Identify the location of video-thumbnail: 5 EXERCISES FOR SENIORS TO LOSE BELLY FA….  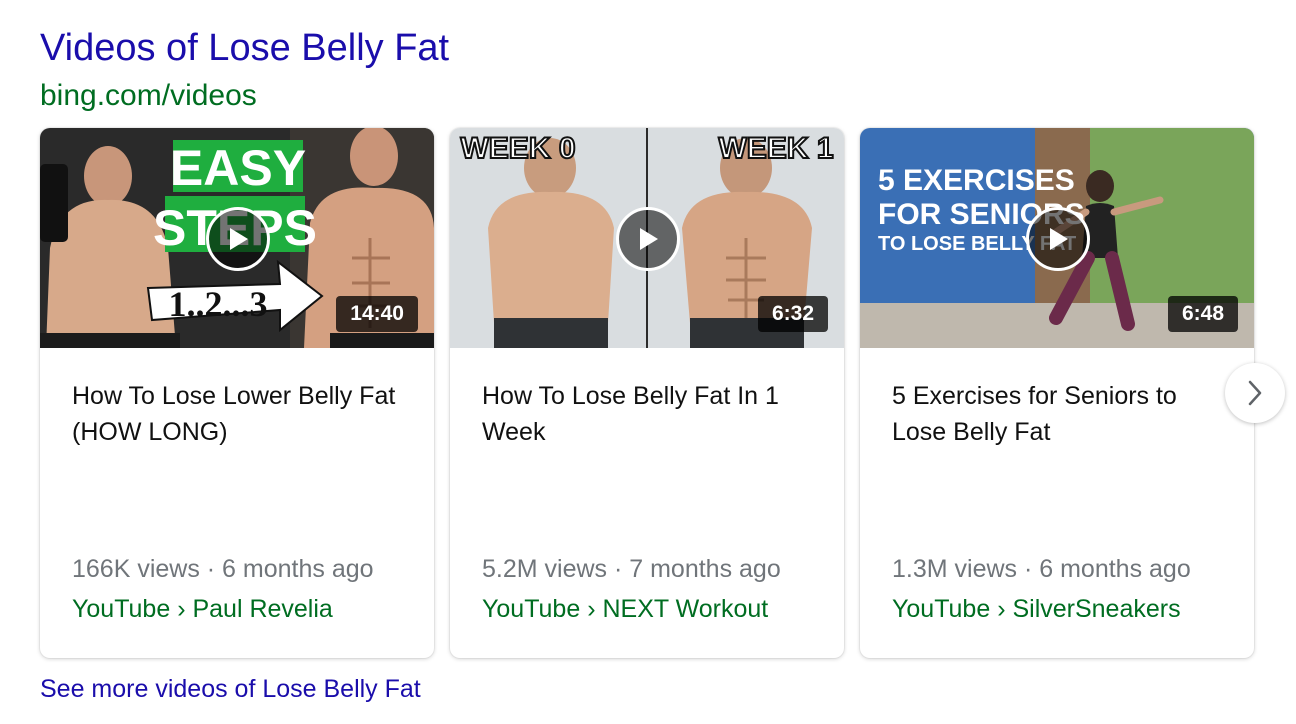
(1057, 238).